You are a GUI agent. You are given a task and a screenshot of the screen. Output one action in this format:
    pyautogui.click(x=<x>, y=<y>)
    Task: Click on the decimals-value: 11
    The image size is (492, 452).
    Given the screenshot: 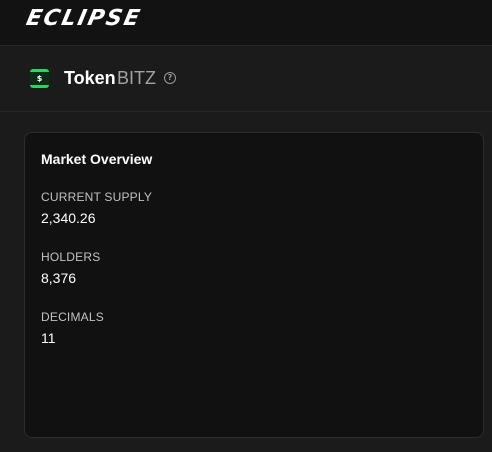 What is the action you would take?
    pyautogui.click(x=48, y=338)
    